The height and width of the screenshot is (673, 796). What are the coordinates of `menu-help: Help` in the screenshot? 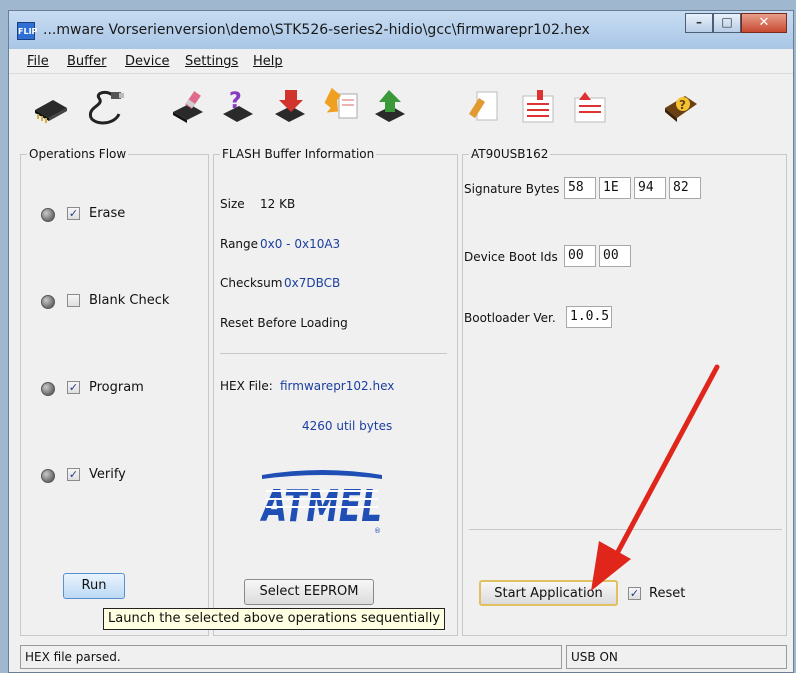 It's located at (268, 61).